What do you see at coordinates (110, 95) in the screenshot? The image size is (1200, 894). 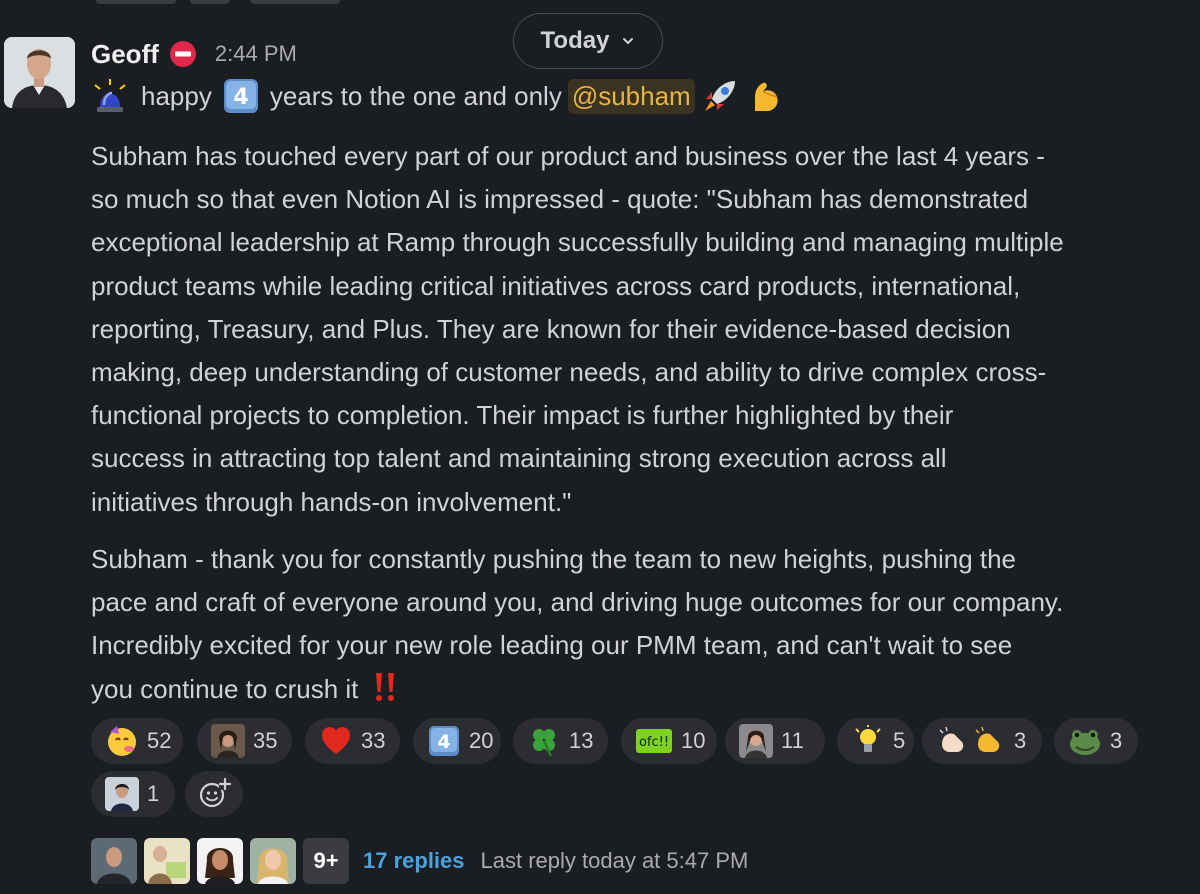 I see `police-light-icon` at bounding box center [110, 95].